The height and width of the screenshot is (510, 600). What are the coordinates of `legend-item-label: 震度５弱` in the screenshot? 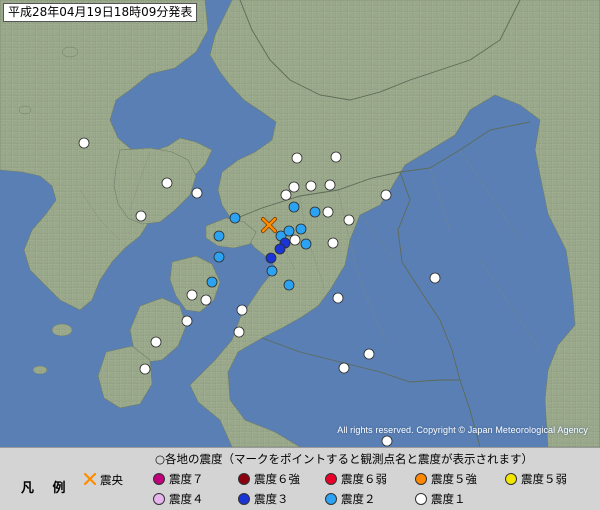 It's located at (544, 479).